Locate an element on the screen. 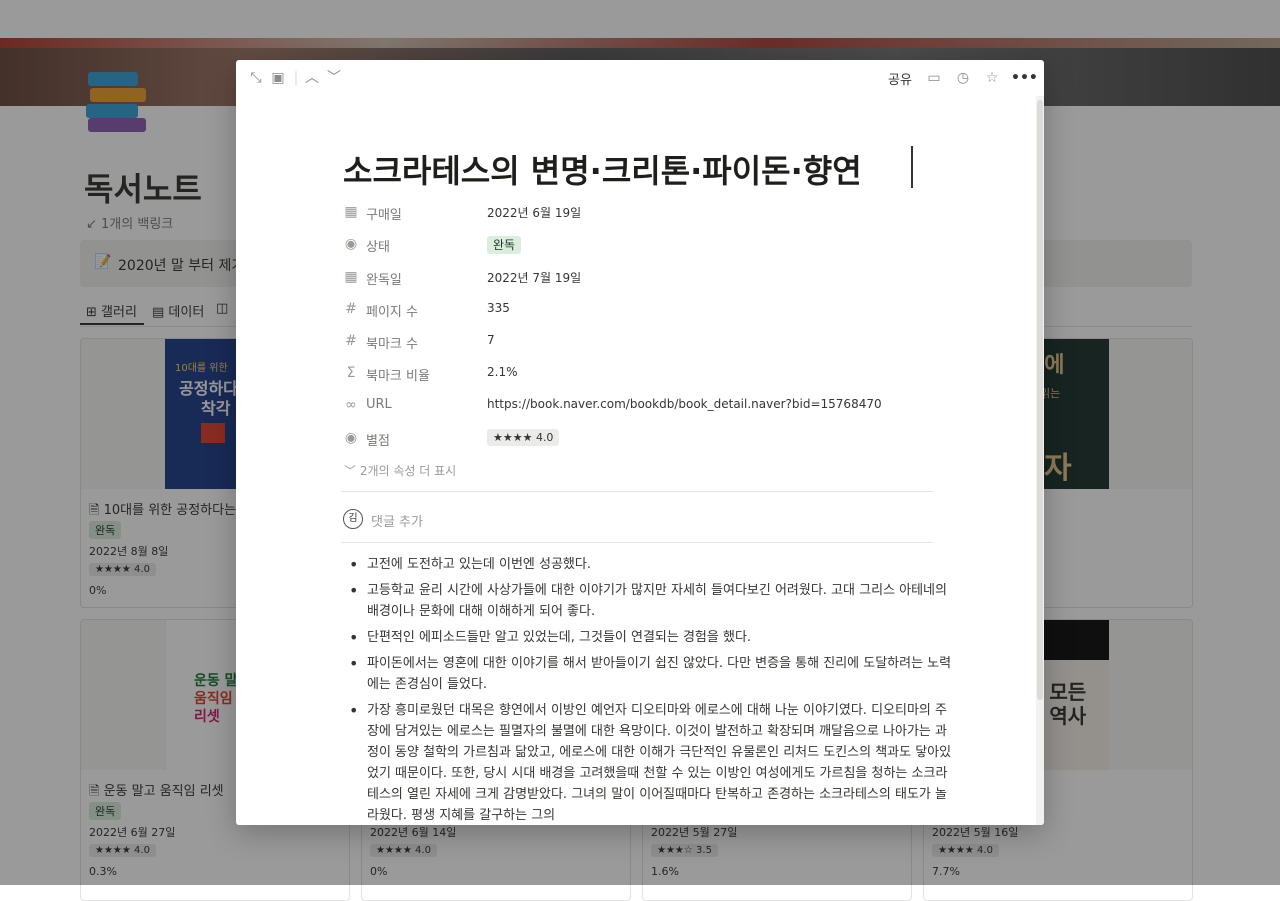  property-name: 구매일 is located at coordinates (384, 215).